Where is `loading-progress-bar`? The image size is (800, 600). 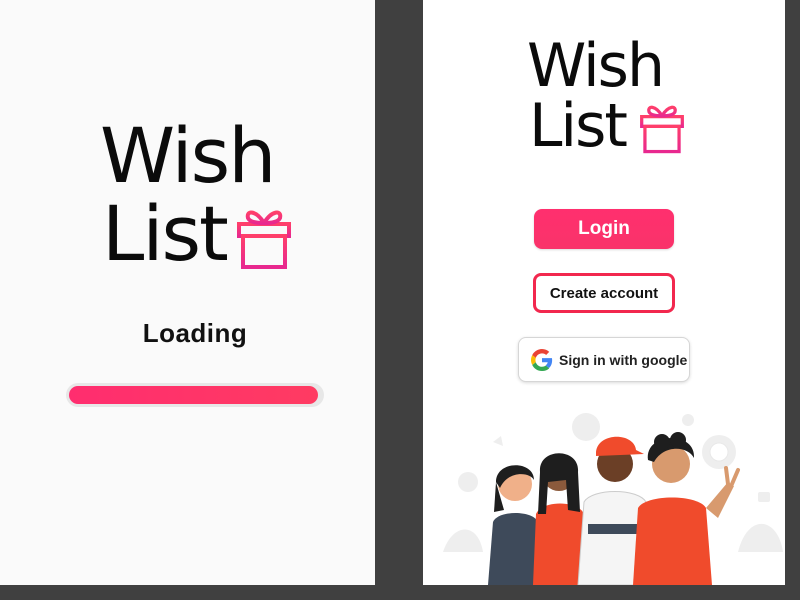
loading-progress-bar is located at coordinates (195, 395).